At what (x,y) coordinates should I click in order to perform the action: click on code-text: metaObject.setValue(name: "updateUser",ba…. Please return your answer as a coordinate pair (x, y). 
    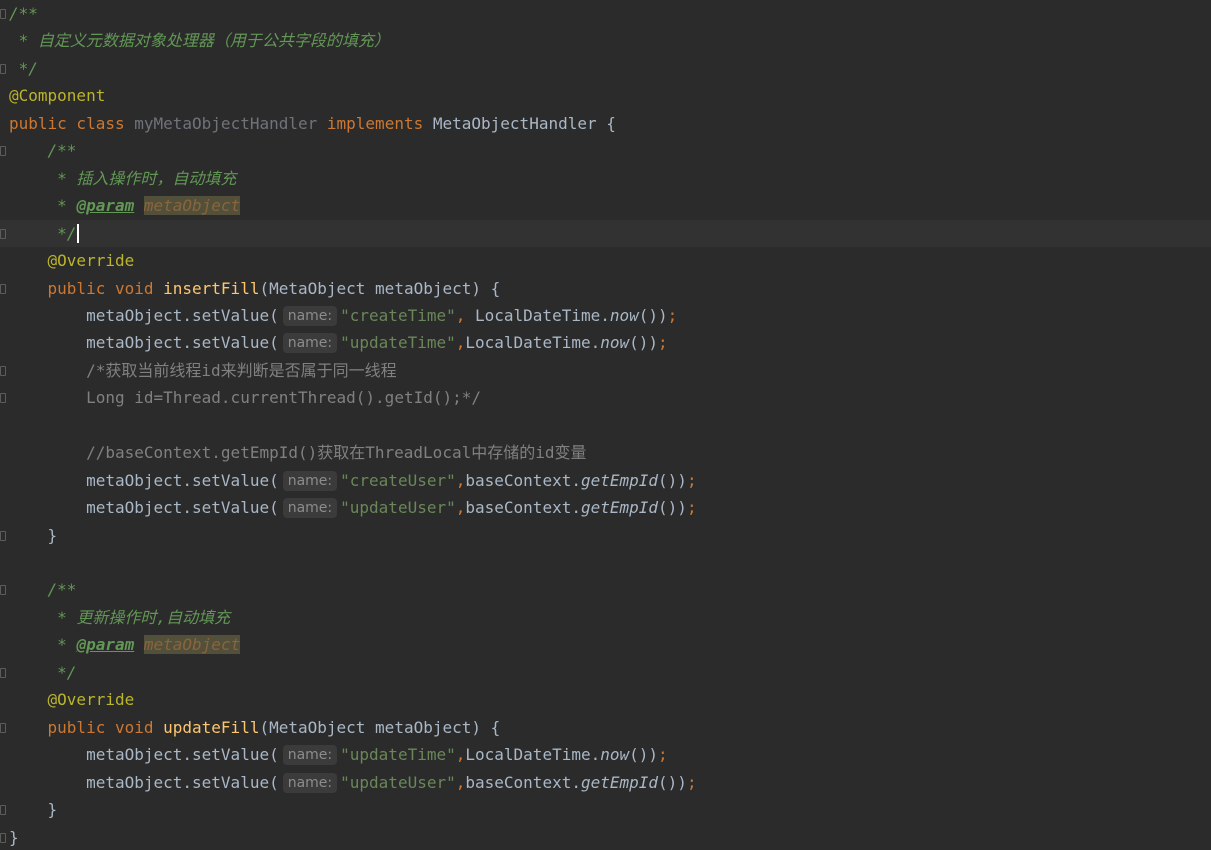
    Looking at the image, I should click on (353, 507).